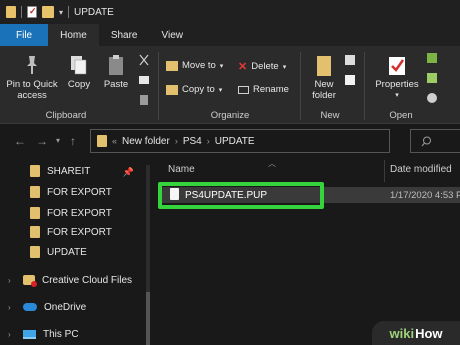  Describe the element at coordinates (116, 65) in the screenshot. I see `paste-icon` at that location.